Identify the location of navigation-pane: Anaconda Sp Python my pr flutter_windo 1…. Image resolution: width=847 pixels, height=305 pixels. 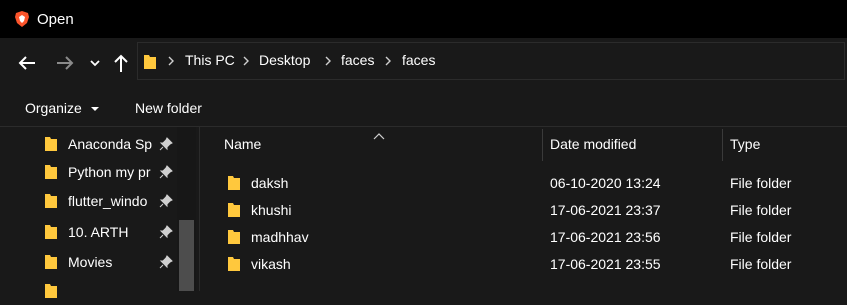
(100, 212).